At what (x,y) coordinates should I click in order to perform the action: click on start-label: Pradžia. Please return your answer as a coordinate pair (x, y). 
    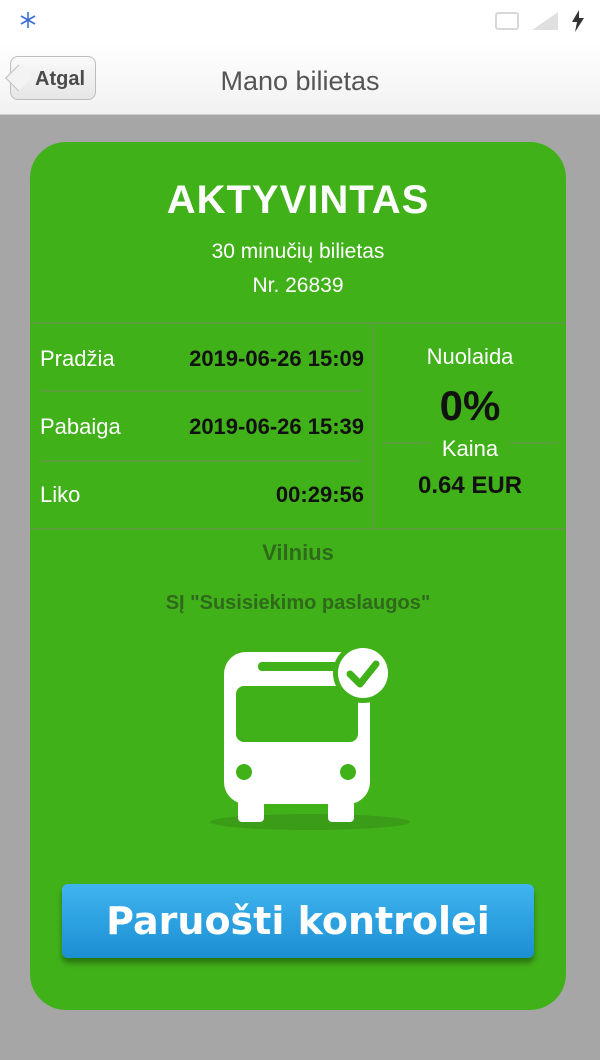
    Looking at the image, I should click on (77, 358).